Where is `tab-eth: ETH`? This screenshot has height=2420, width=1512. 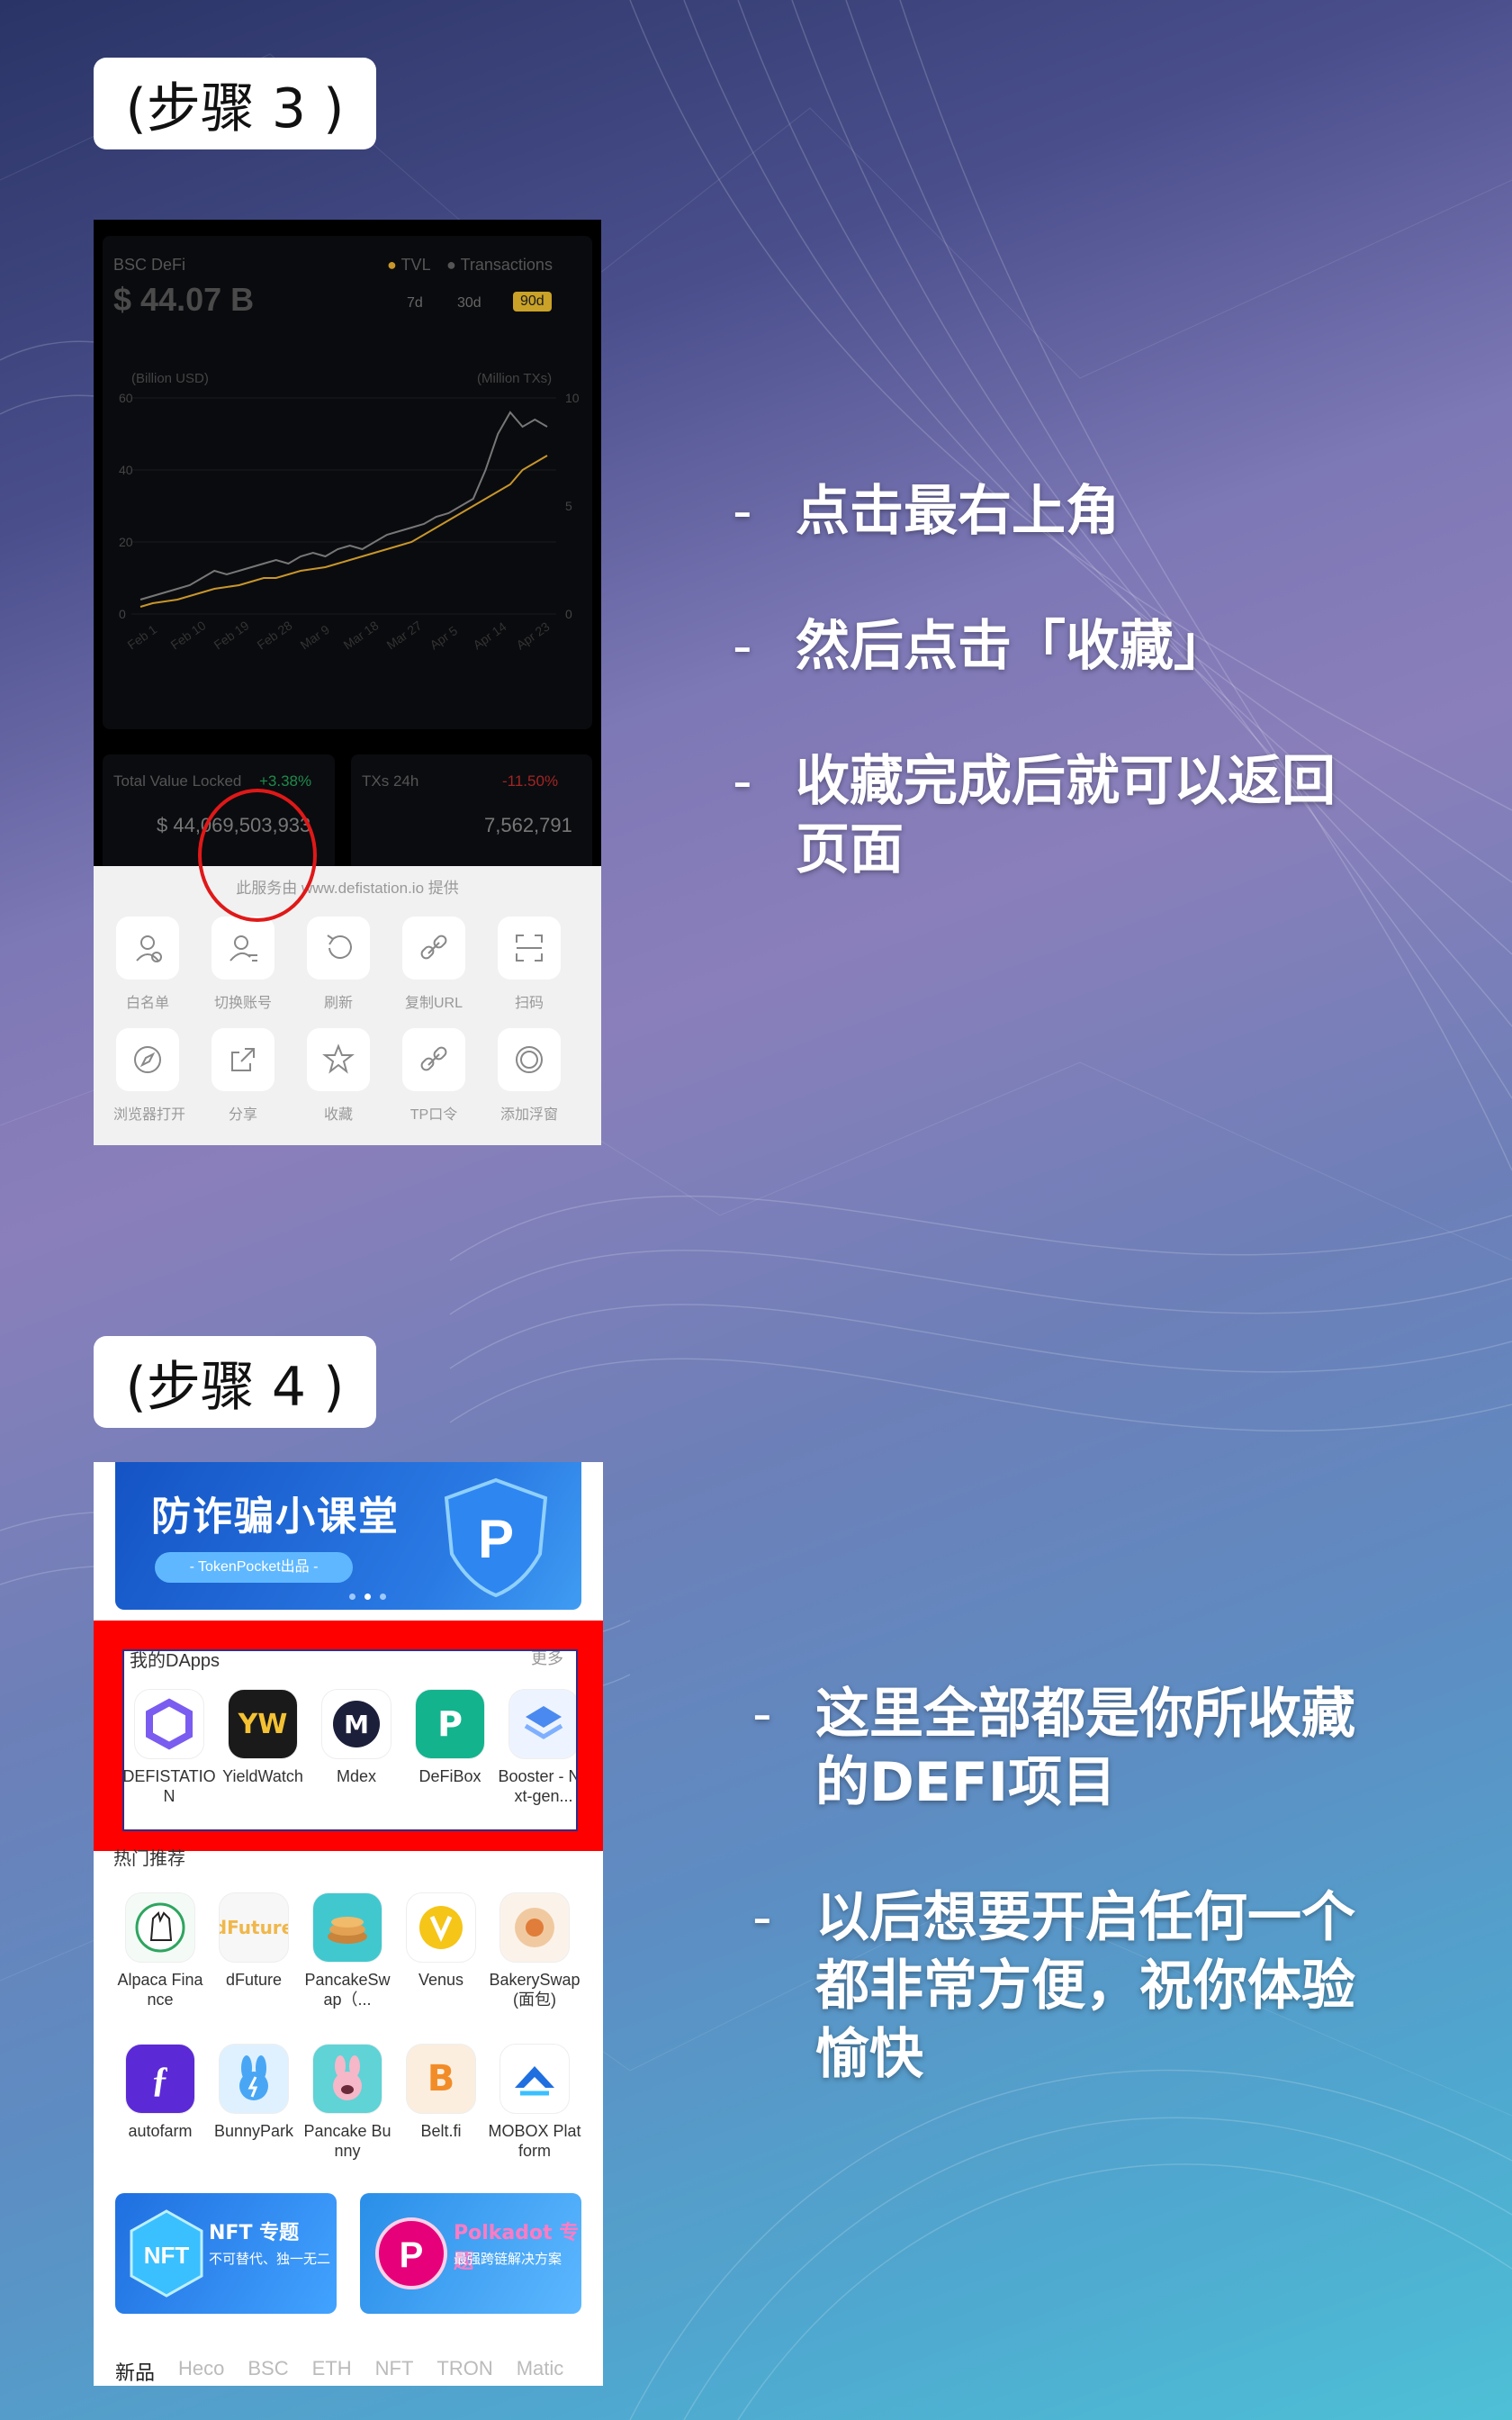 tab-eth: ETH is located at coordinates (332, 2371).